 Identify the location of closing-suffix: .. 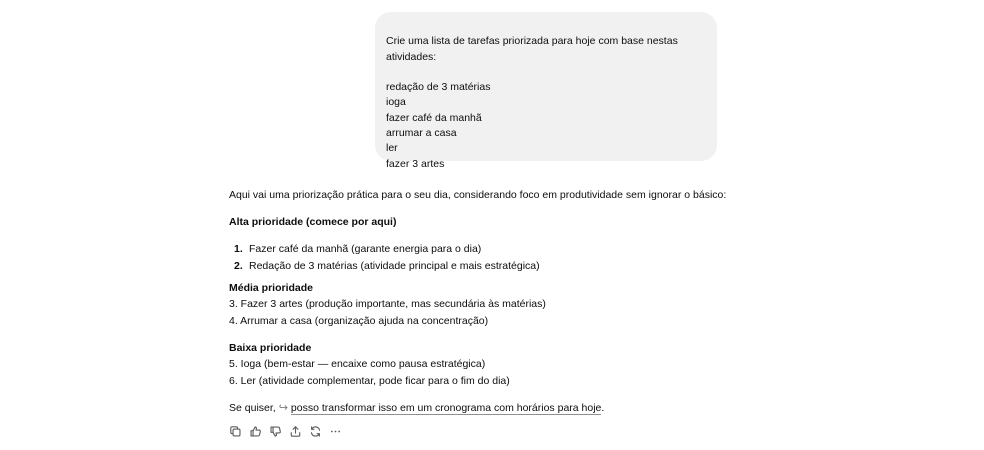
(603, 408).